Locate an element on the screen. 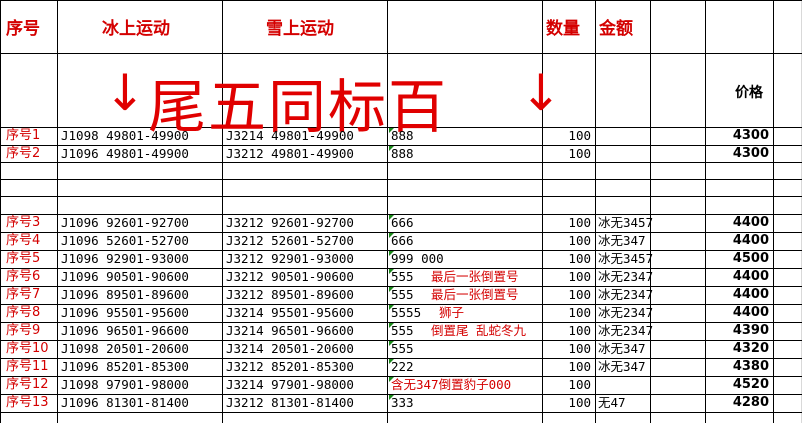  cell-ice-sports: J1096 89501-89600 is located at coordinates (125, 295).